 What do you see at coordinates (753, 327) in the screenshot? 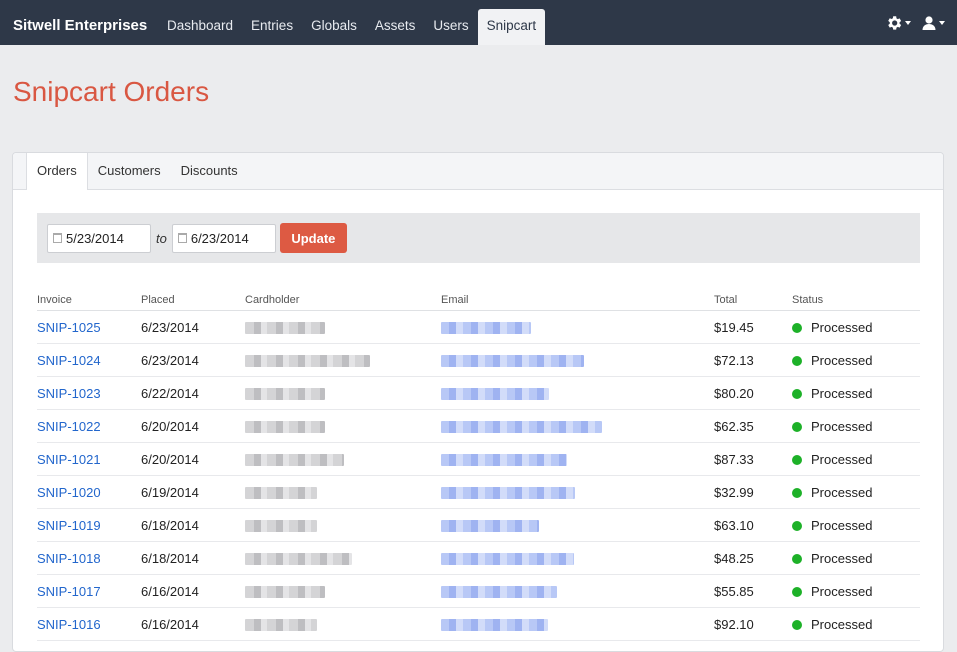
I see `order-total: $19.45` at bounding box center [753, 327].